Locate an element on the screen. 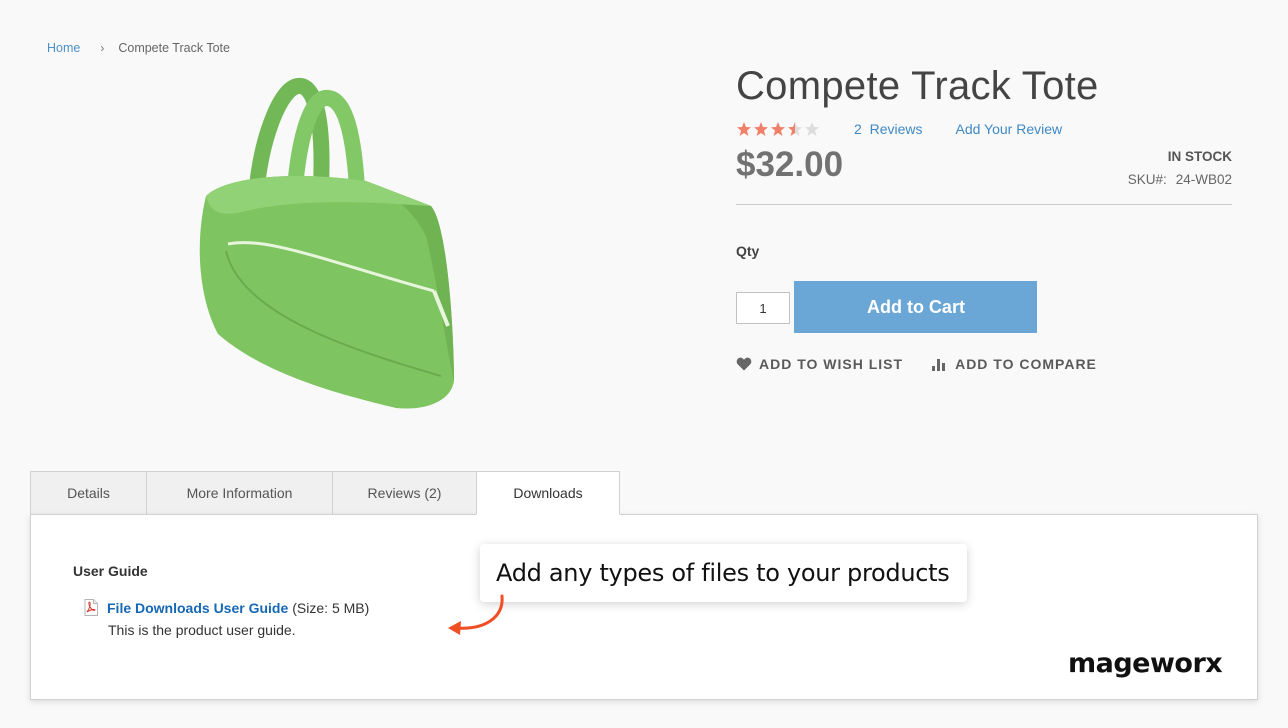 The height and width of the screenshot is (728, 1288). reviews-label: Reviews is located at coordinates (896, 129).